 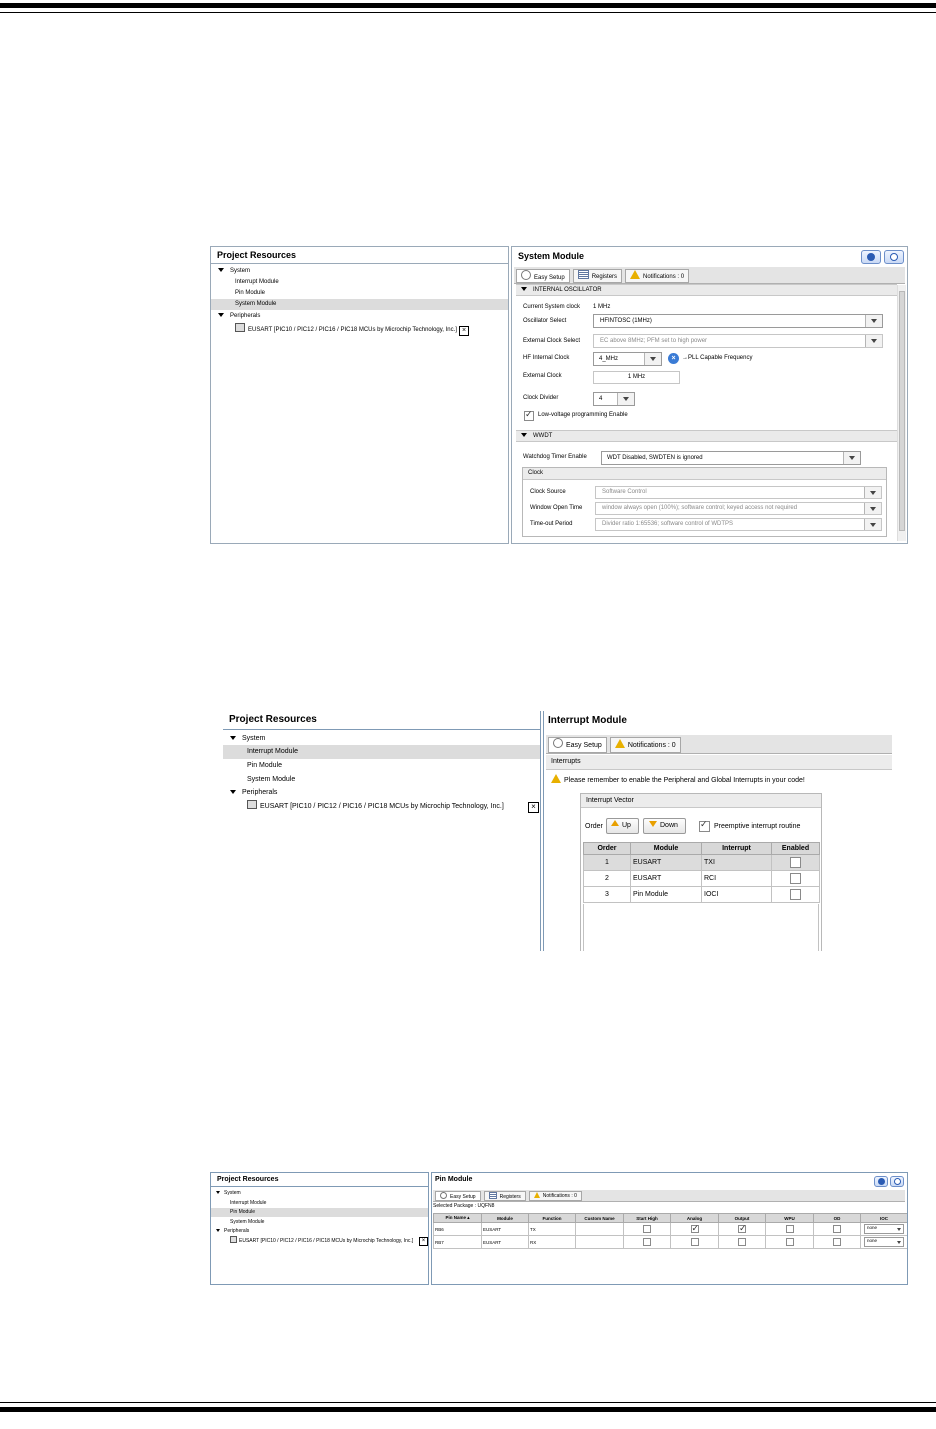 What do you see at coordinates (701, 894) in the screenshot?
I see `table-row: 3 Pin Module IOCI` at bounding box center [701, 894].